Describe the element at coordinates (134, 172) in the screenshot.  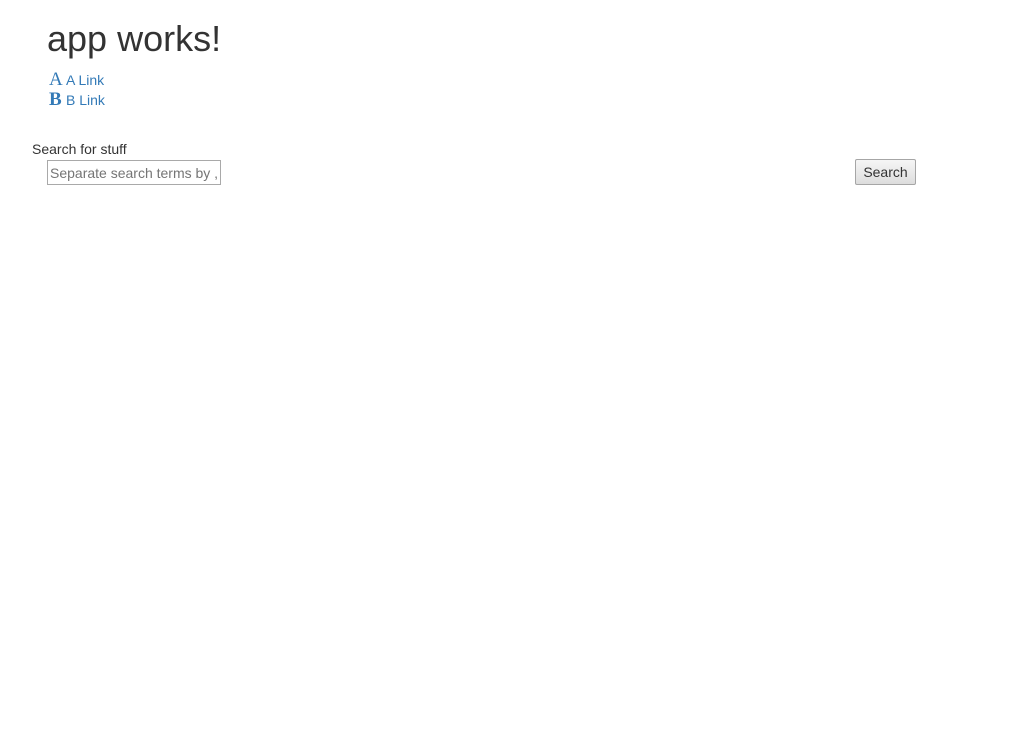
I see `search-input` at that location.